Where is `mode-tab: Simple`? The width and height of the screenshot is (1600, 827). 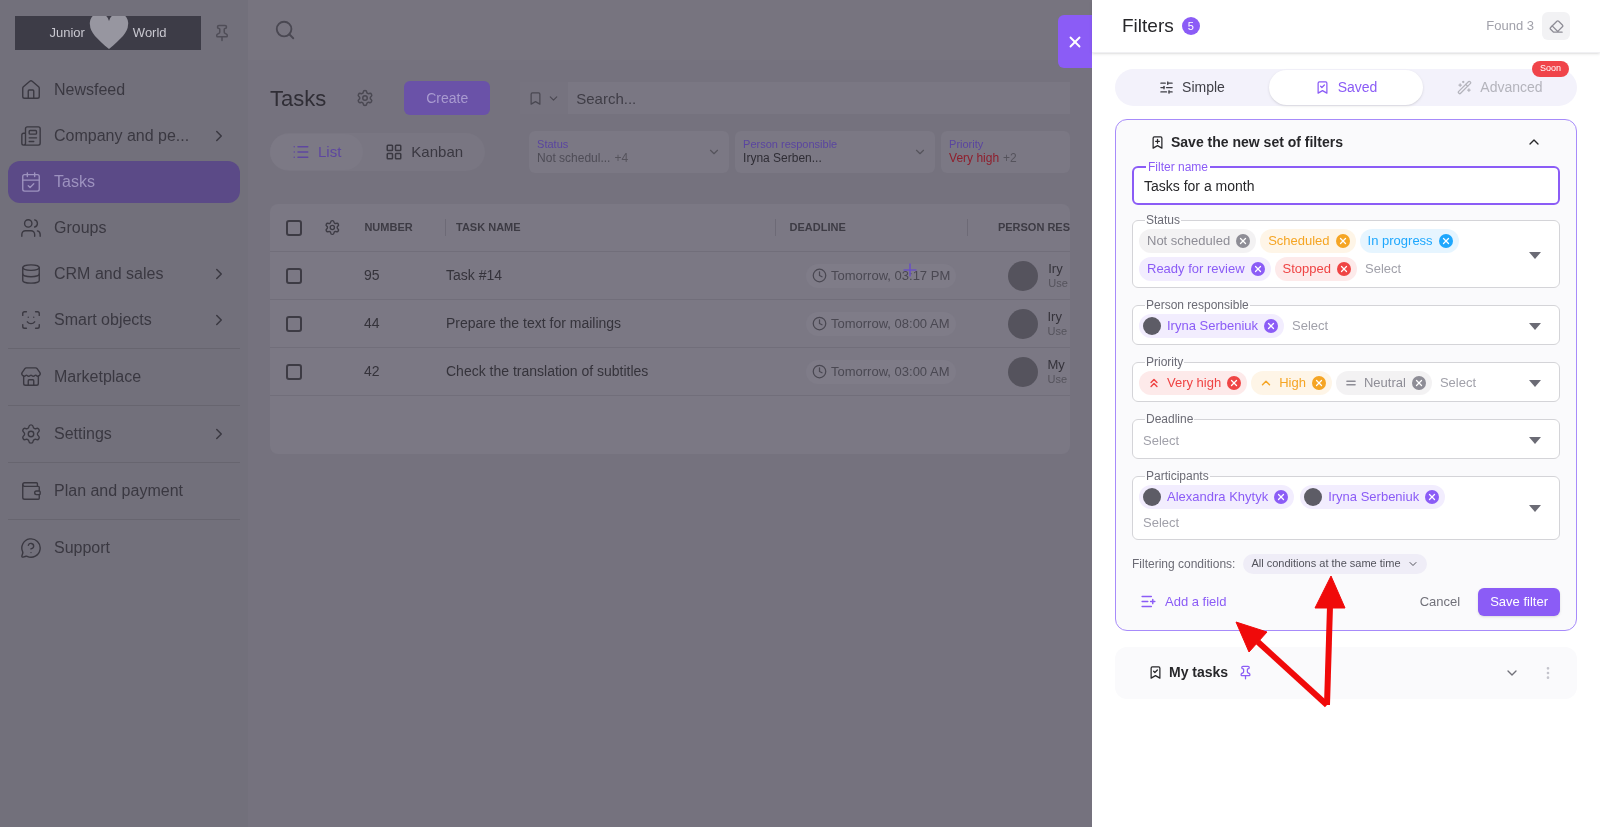
mode-tab: Simple is located at coordinates (1192, 87).